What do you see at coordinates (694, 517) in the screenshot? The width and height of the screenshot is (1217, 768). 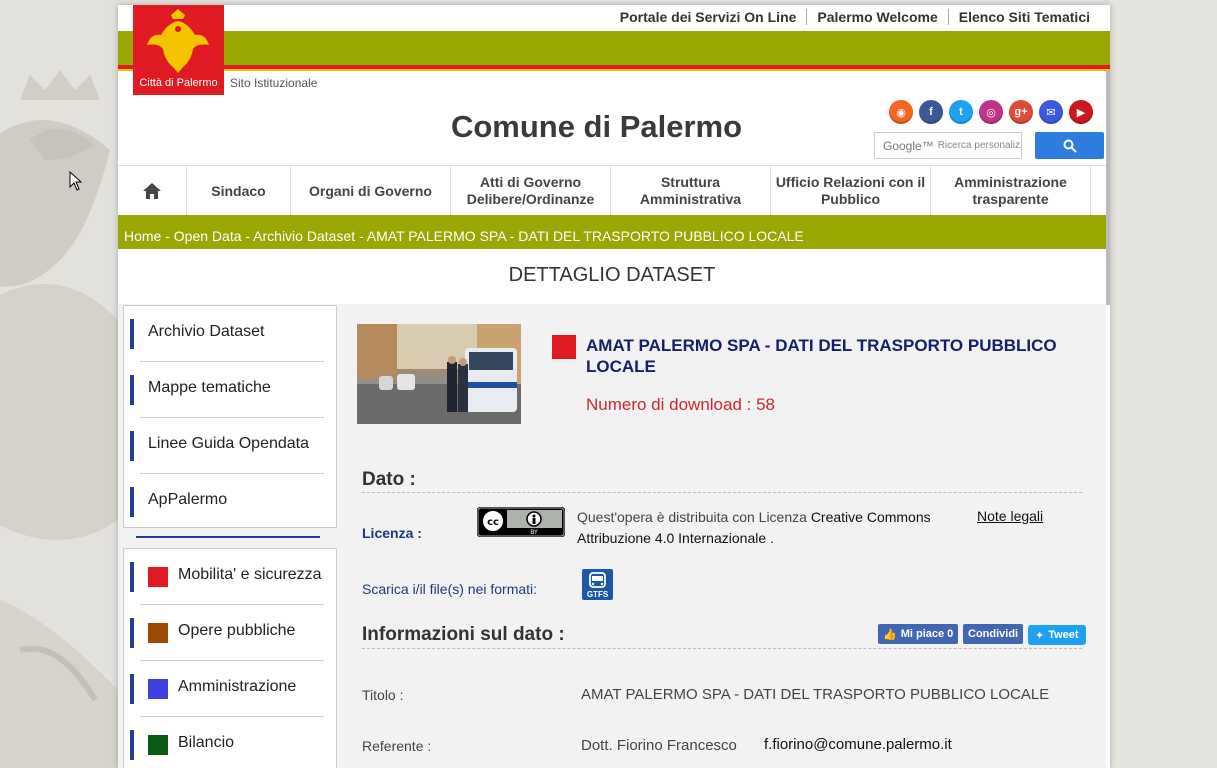 I see `license-prefix: Quest'opera è distribuita con Licenza` at bounding box center [694, 517].